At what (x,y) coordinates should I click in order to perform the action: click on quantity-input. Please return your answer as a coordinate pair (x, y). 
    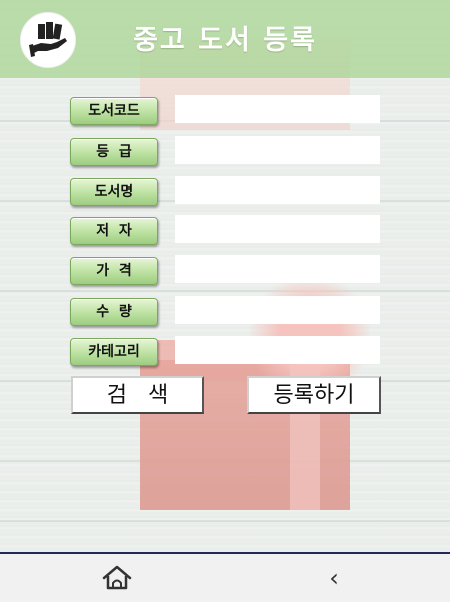
    Looking at the image, I should click on (277, 310).